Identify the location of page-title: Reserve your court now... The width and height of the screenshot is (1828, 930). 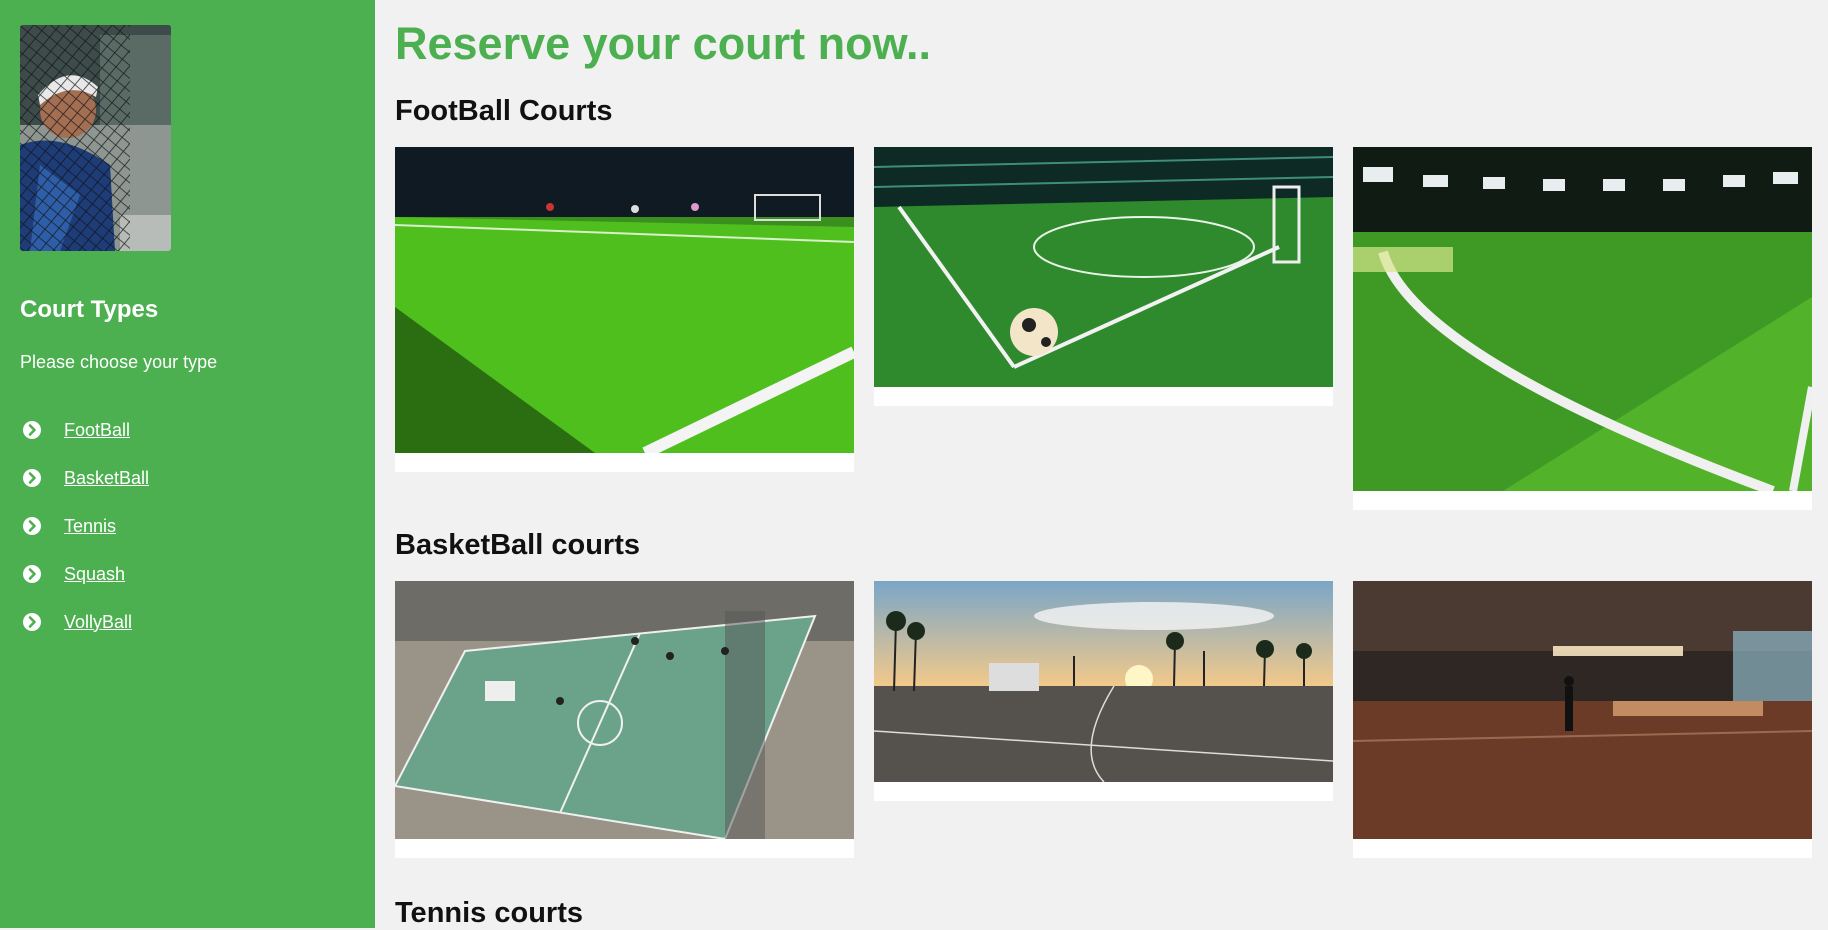
(663, 43).